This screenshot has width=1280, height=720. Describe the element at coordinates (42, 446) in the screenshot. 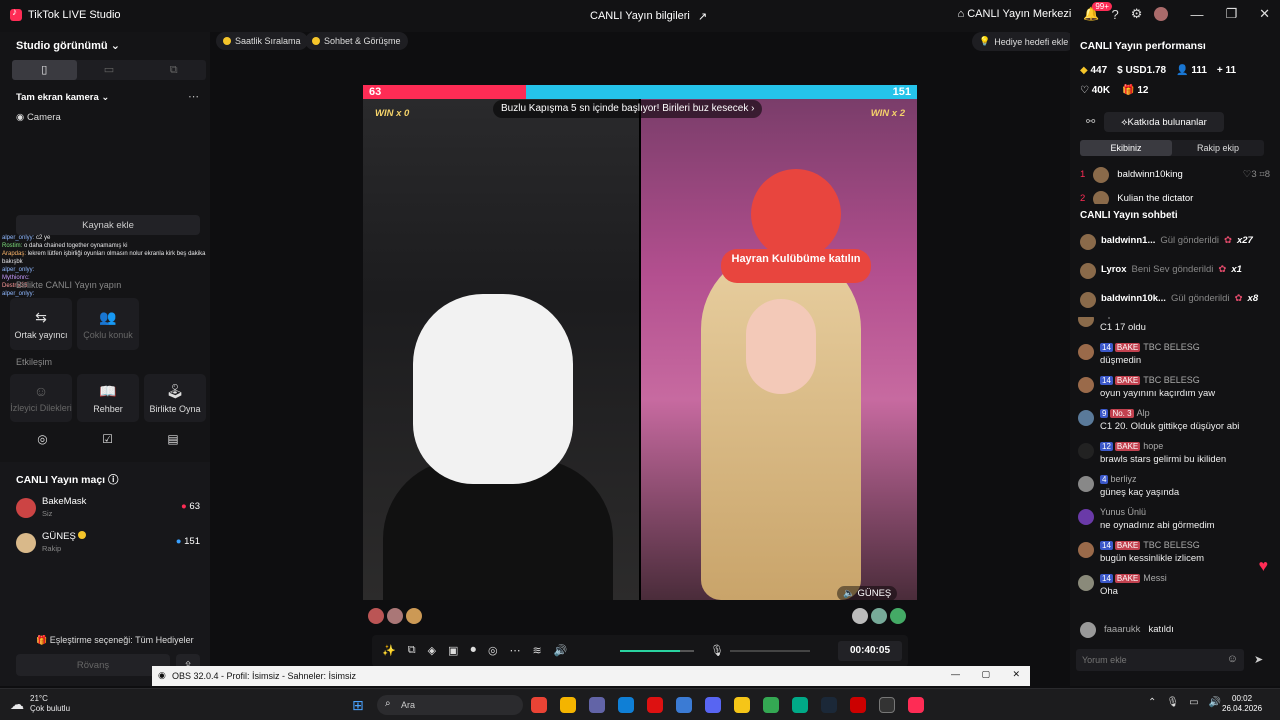

I see `target-icon: ◎` at that location.